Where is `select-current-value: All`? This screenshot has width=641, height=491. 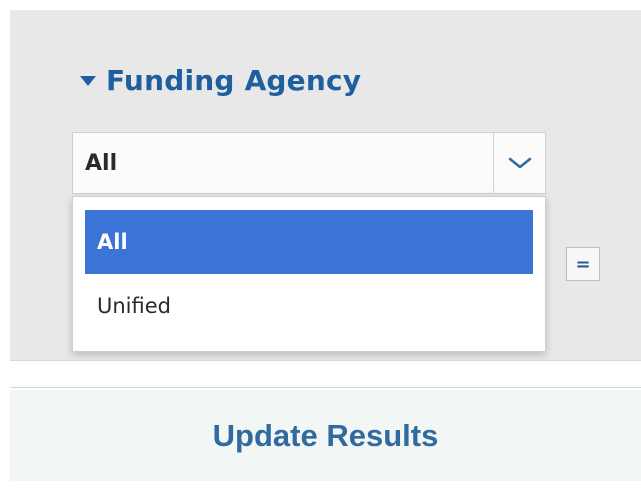
select-current-value: All is located at coordinates (101, 163).